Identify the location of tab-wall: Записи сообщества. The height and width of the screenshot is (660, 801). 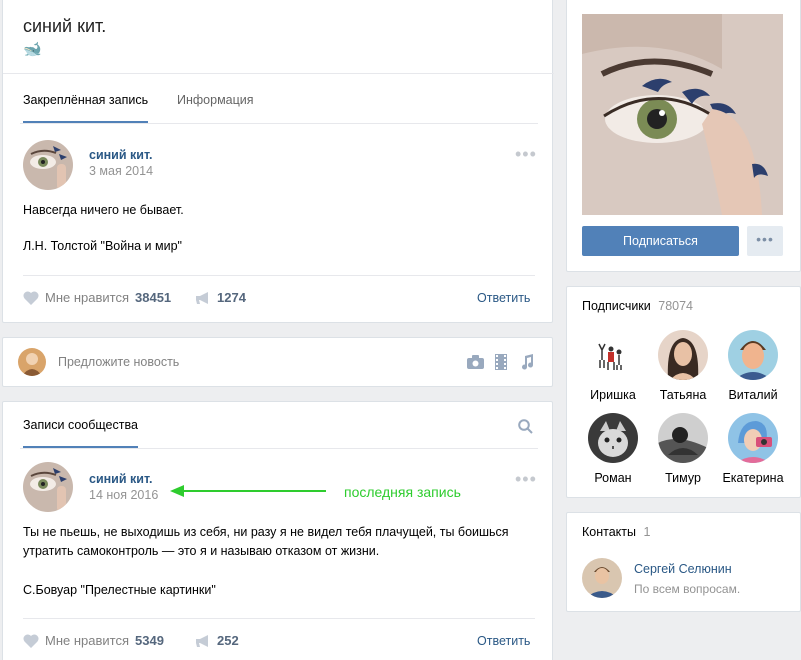
(80, 433).